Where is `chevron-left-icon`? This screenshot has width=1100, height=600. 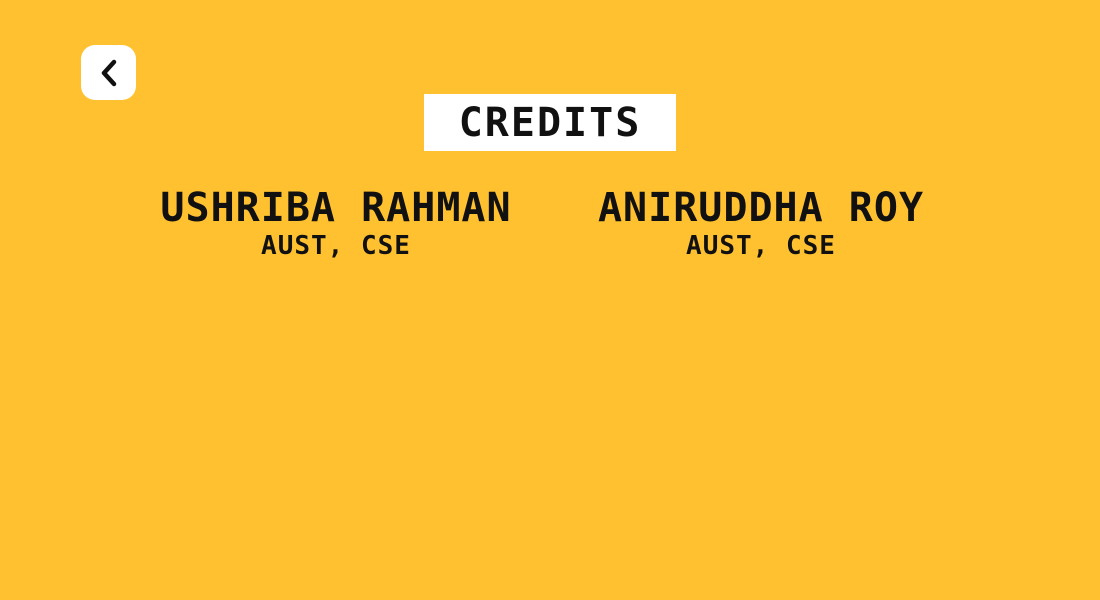 chevron-left-icon is located at coordinates (109, 73).